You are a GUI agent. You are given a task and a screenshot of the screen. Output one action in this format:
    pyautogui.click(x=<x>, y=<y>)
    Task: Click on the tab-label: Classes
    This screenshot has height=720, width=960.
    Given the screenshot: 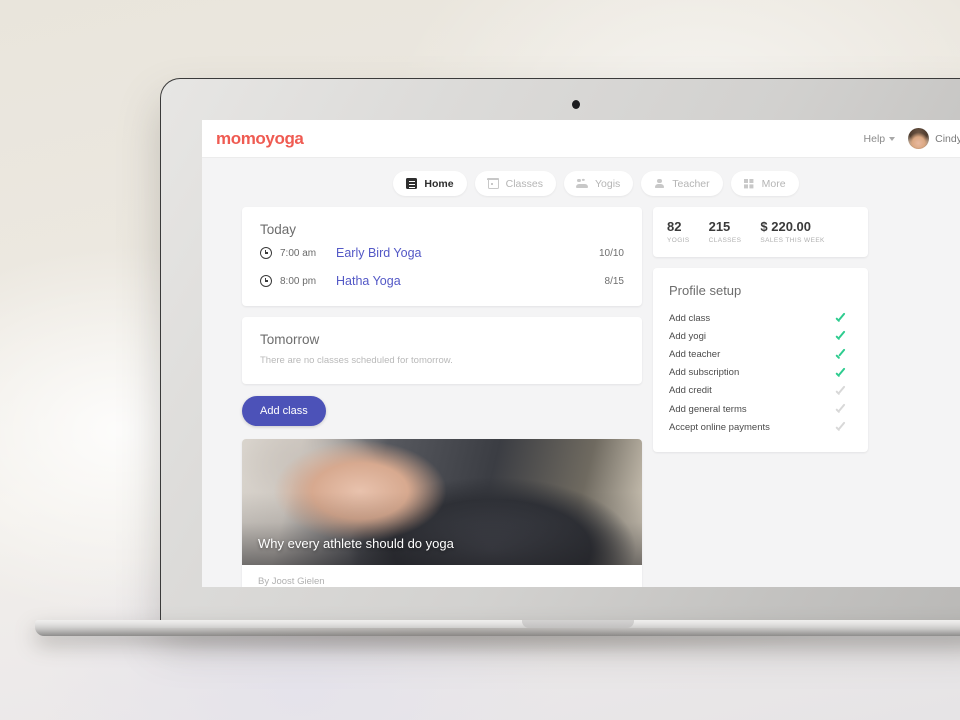 What is the action you would take?
    pyautogui.click(x=524, y=183)
    